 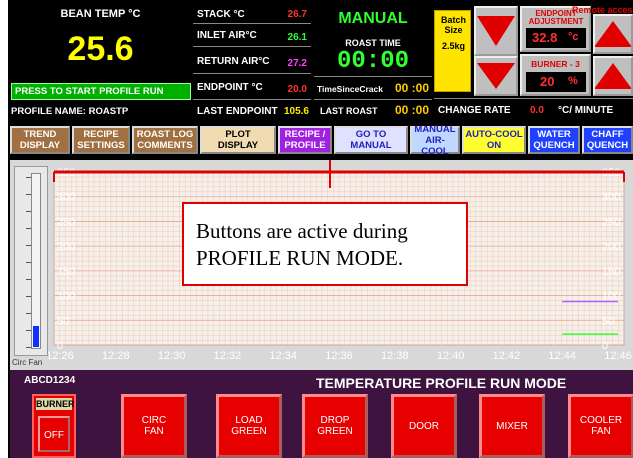 I want to click on nav-button-line-2: SETTINGS, so click(x=101, y=145).